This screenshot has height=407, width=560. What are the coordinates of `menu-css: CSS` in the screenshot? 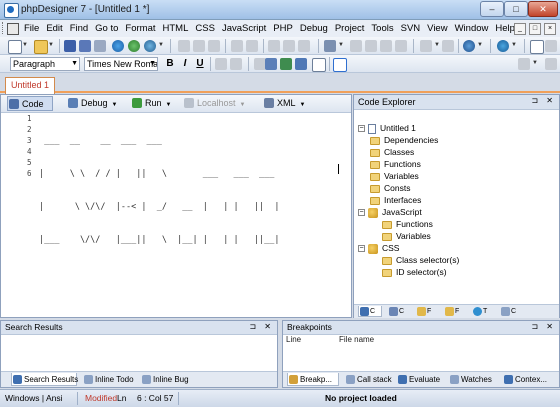 It's located at (205, 28).